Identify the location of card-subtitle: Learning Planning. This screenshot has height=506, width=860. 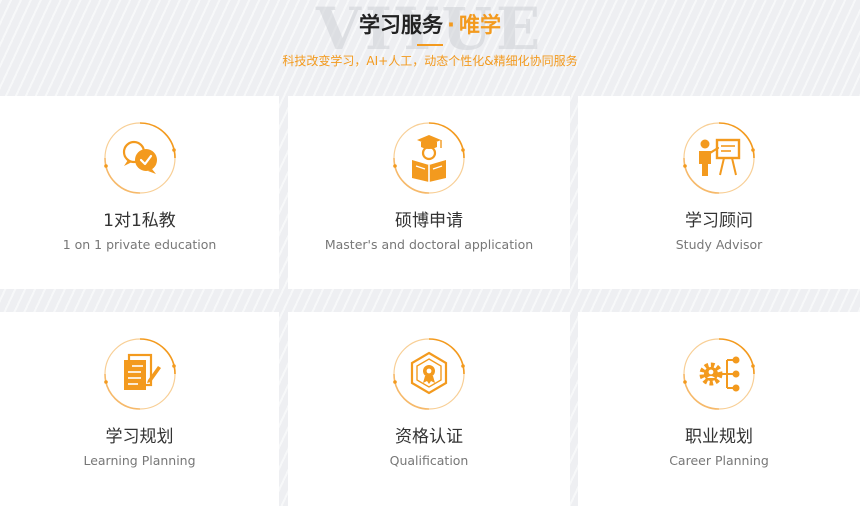
(139, 460).